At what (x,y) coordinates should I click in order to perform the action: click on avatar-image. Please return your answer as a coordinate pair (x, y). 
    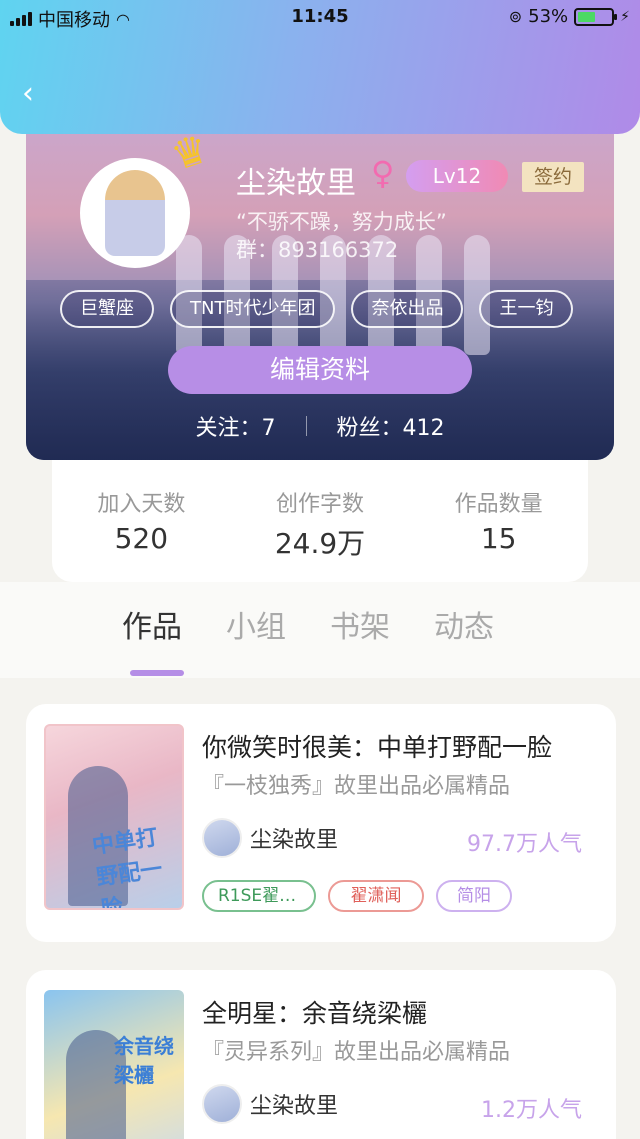
    Looking at the image, I should click on (135, 213).